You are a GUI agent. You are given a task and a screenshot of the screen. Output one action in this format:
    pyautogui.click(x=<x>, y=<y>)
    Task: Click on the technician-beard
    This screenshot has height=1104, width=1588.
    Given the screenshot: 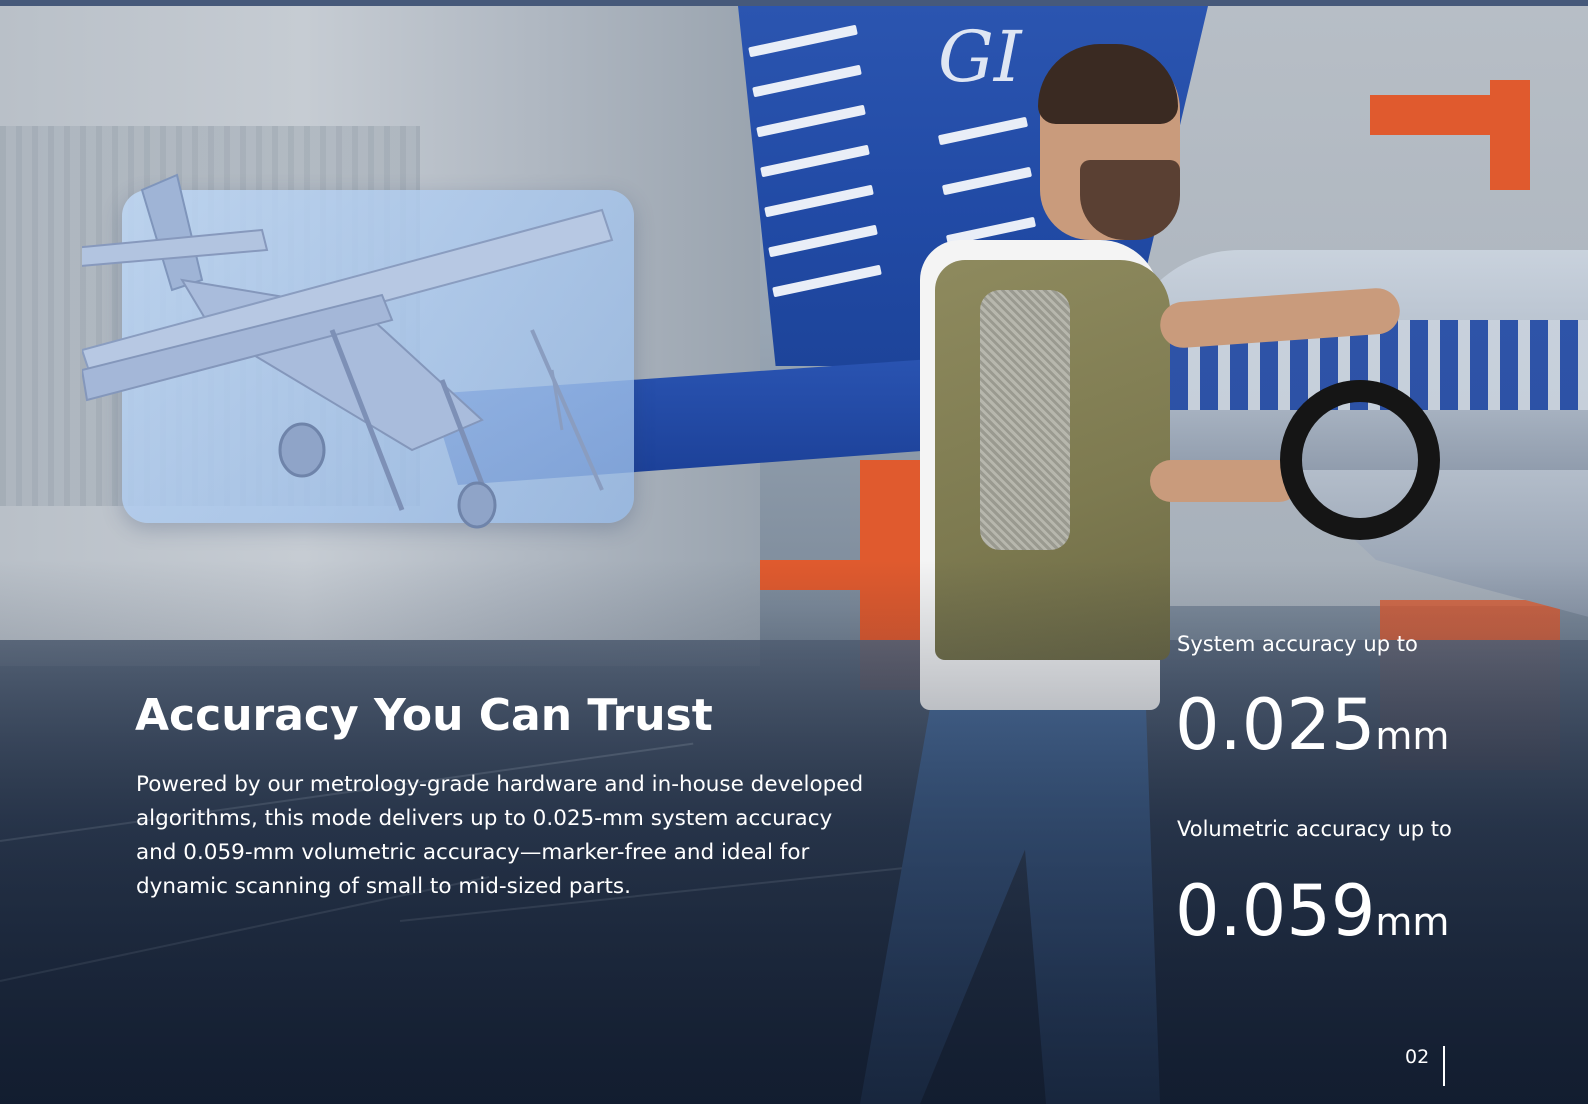 What is the action you would take?
    pyautogui.click(x=1130, y=200)
    